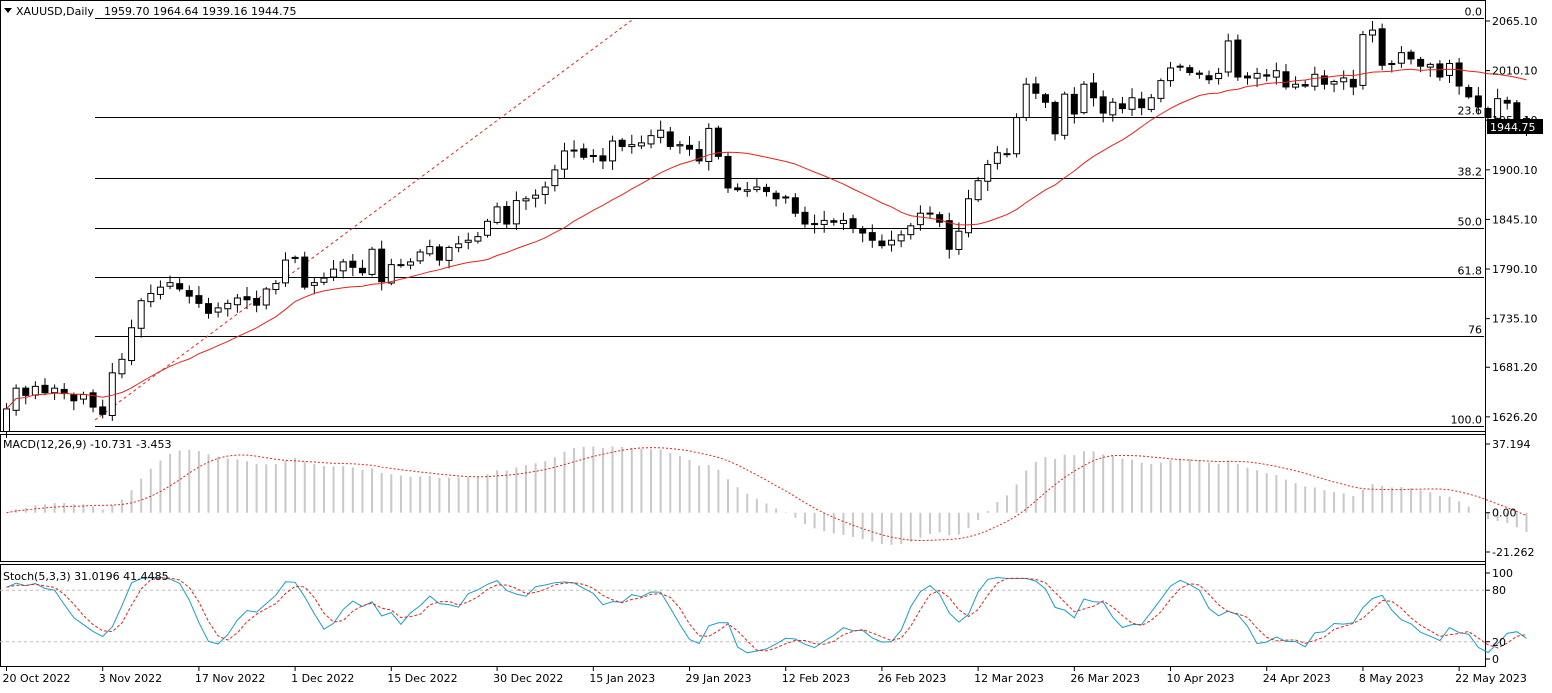 The image size is (1552, 693). I want to click on price-tick-label: 2010.10, so click(1515, 71).